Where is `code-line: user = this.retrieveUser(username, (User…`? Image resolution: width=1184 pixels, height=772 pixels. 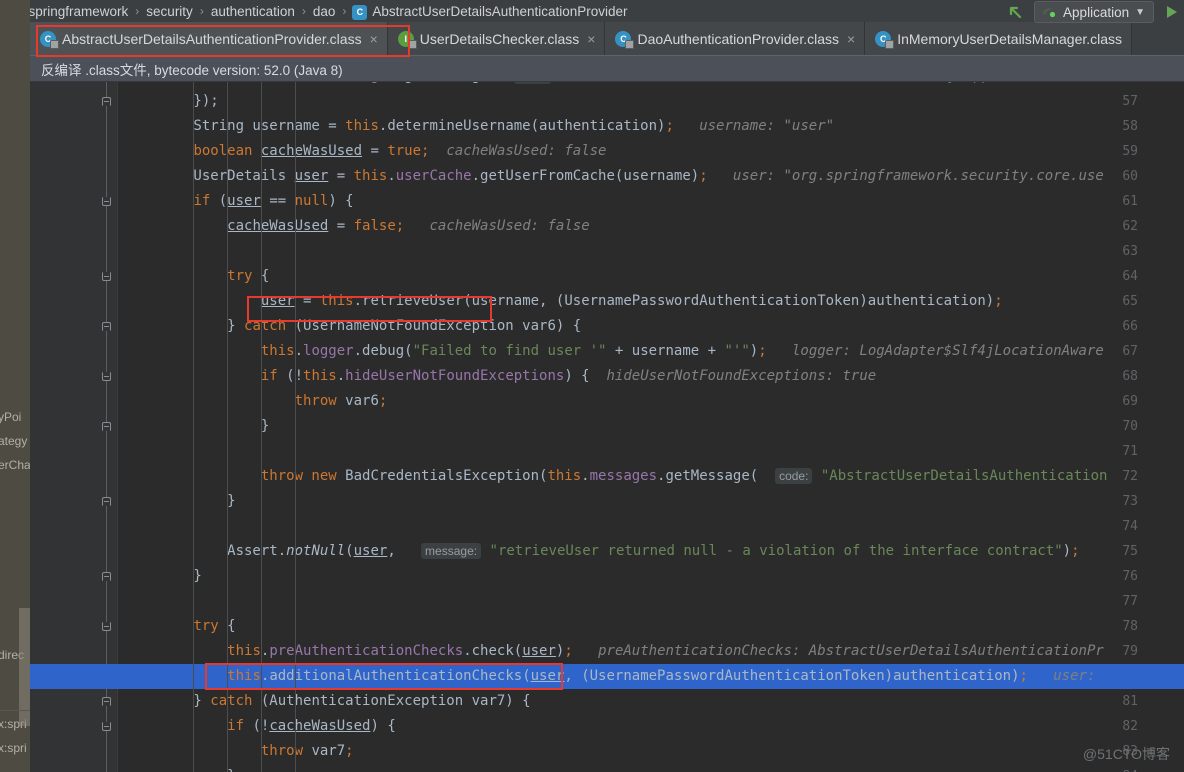
code-line: user = this.retrieveUser(username, (User… is located at coordinates (651, 301).